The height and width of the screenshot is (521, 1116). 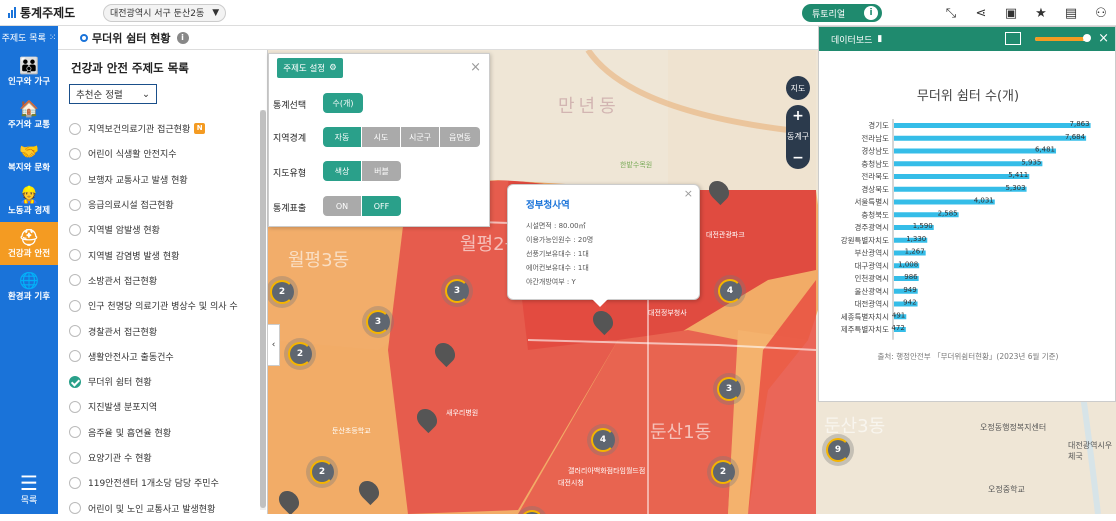 I want to click on value-label: 949, so click(x=909, y=290).